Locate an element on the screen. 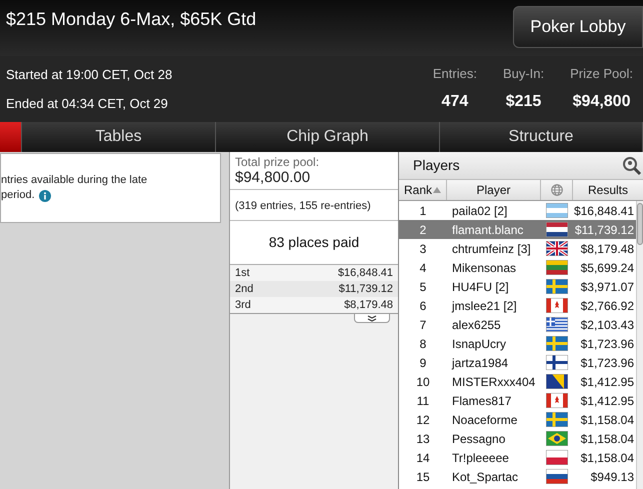  player-name: jmslee21 [2] is located at coordinates (484, 306).